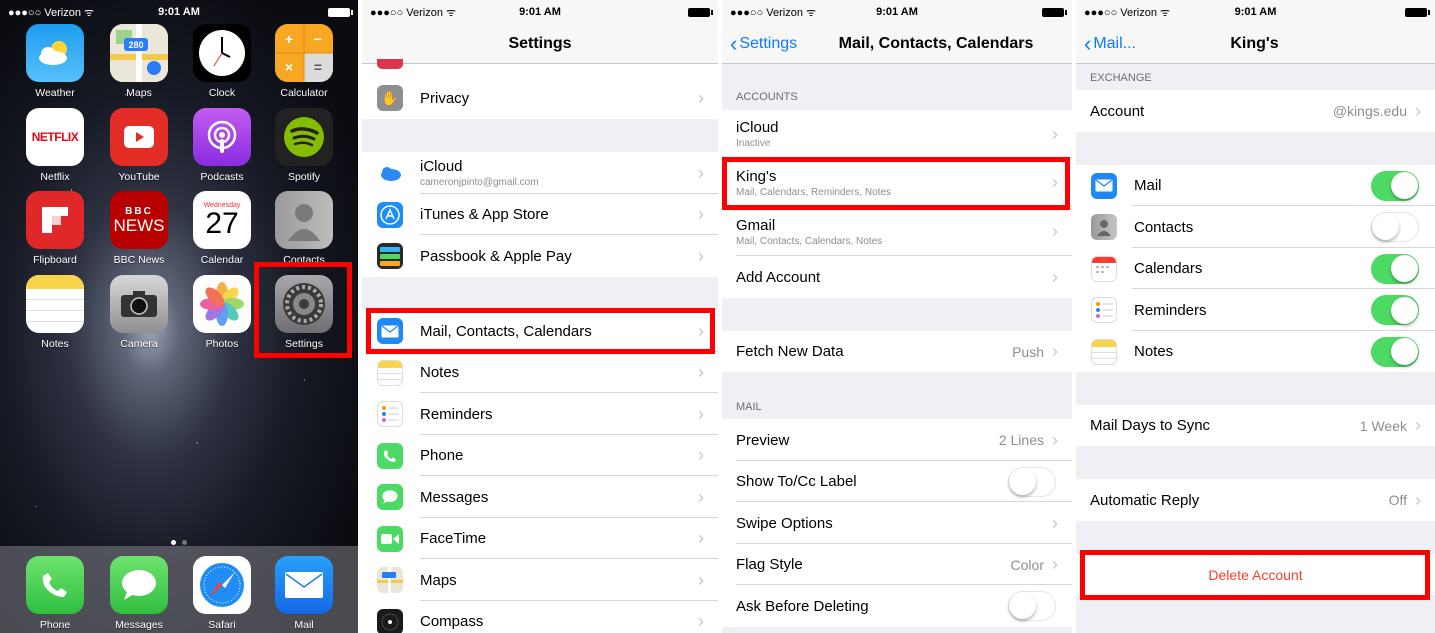 This screenshot has width=1435, height=633. What do you see at coordinates (1032, 481) in the screenshot?
I see `show-to-cc-toggle` at bounding box center [1032, 481].